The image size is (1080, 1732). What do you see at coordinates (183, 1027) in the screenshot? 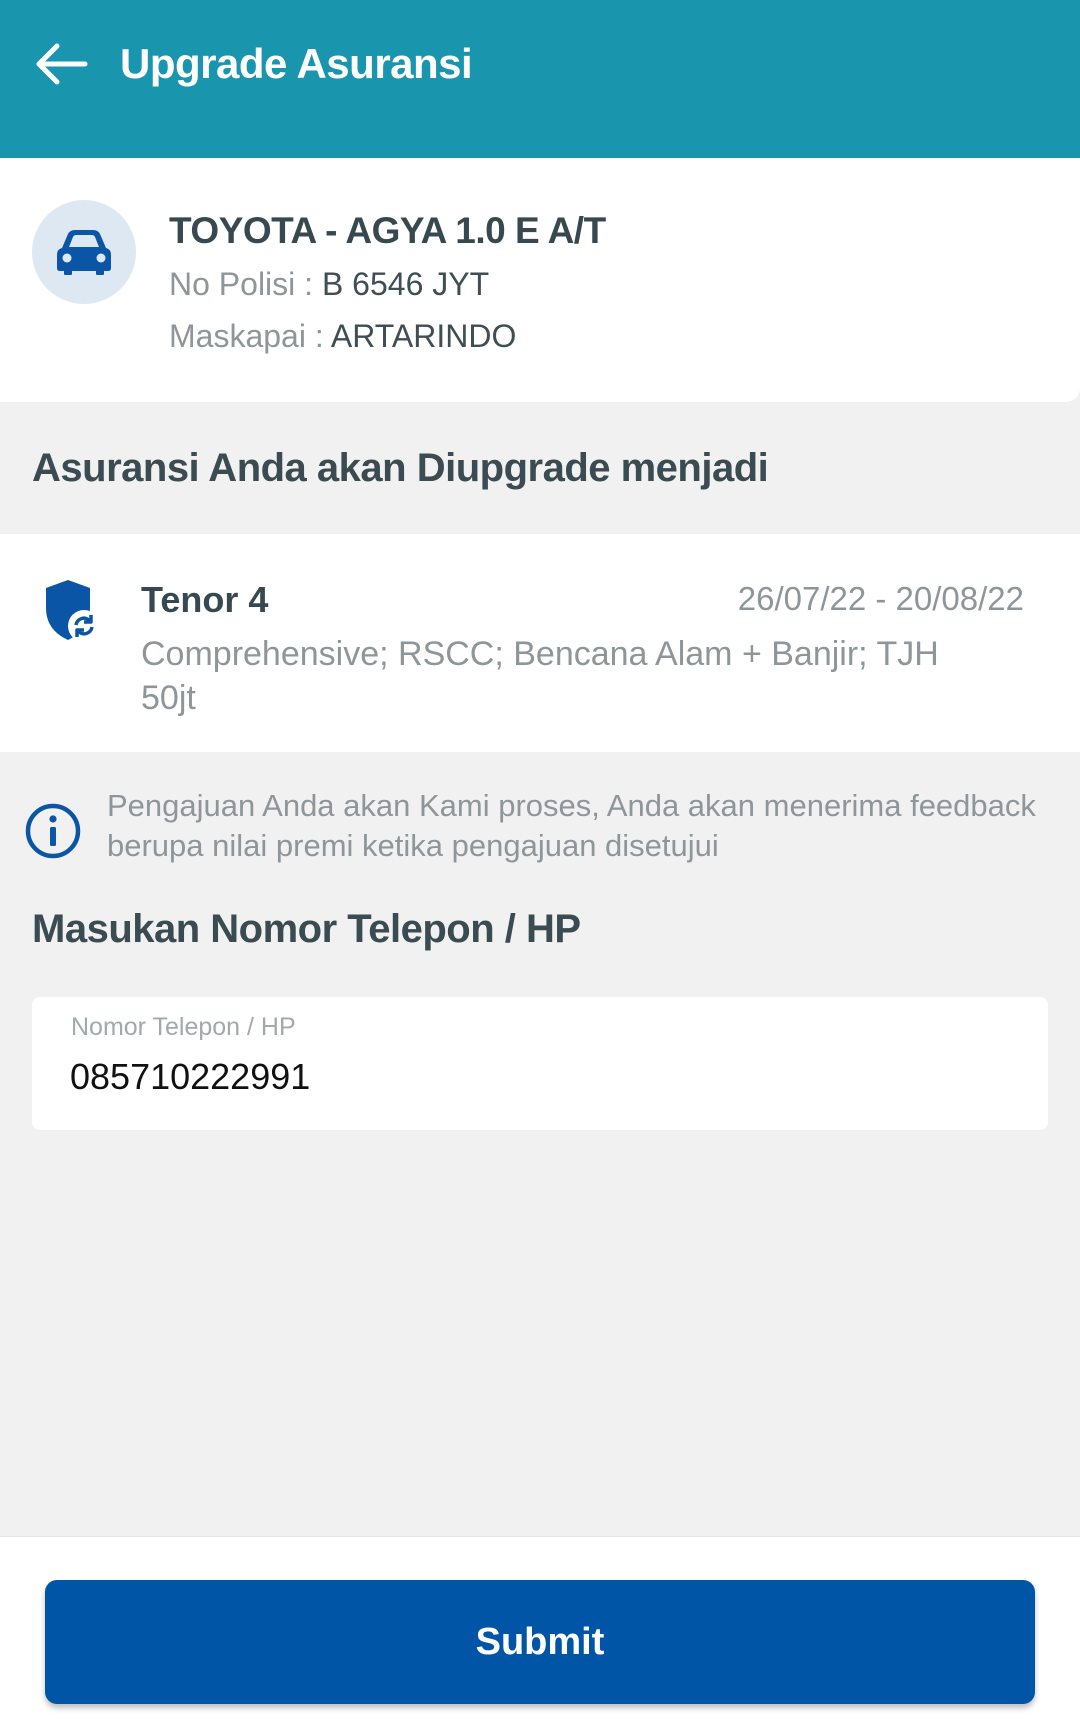
I see `phone-field-label: Nomor Telepon / HP` at bounding box center [183, 1027].